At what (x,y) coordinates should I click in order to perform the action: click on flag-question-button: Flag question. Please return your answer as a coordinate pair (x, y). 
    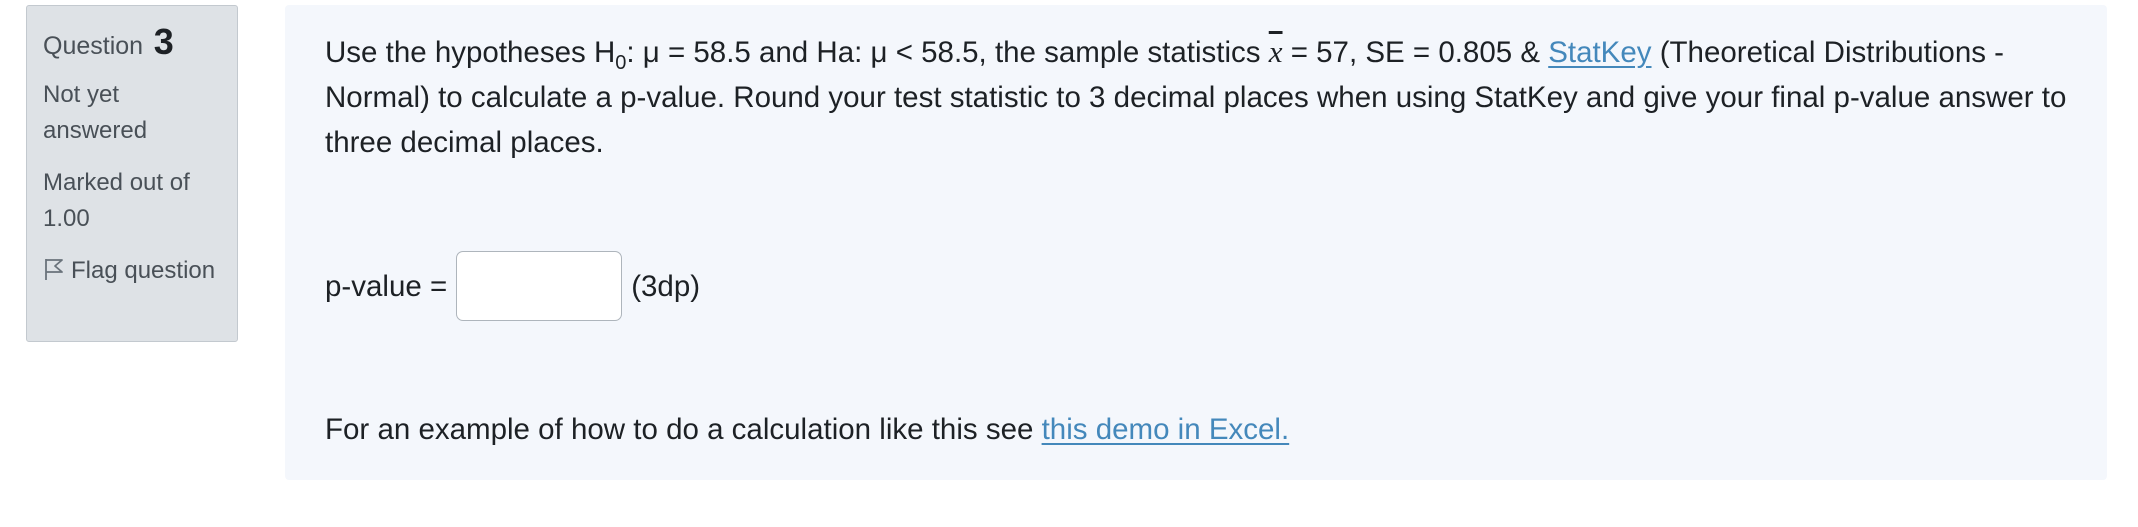
    Looking at the image, I should click on (132, 271).